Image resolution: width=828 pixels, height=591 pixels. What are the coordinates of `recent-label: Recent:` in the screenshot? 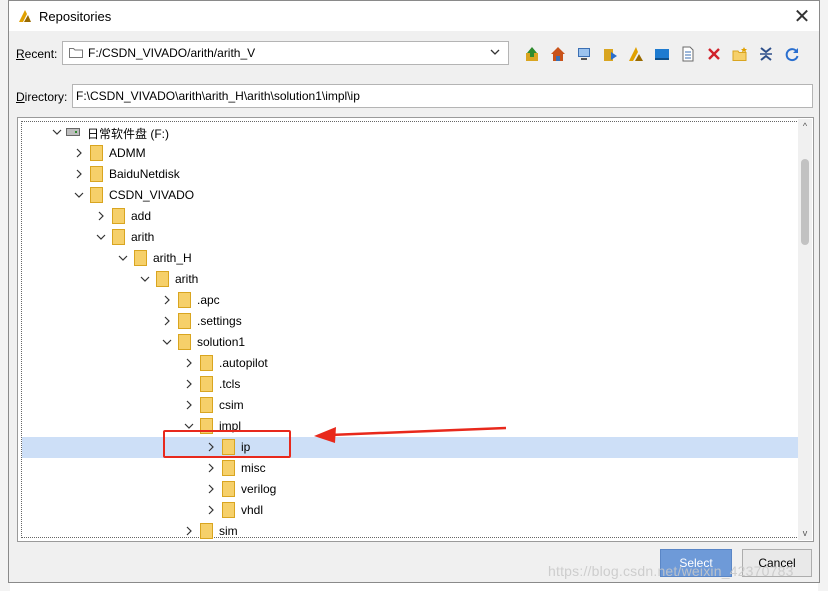 It's located at (37, 54).